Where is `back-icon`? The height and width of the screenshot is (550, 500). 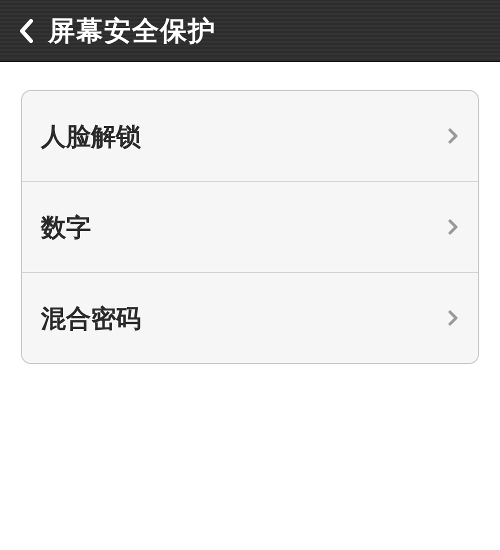 back-icon is located at coordinates (26, 31).